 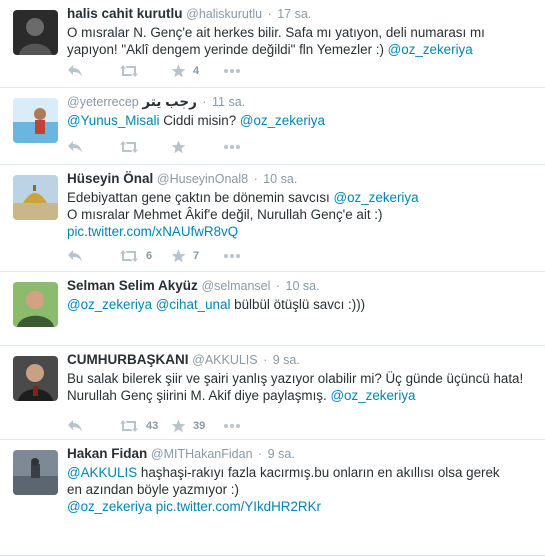 What do you see at coordinates (299, 231) in the screenshot?
I see `tweet-text-line: pic.twitter.com/xNAUfwR8vQ` at bounding box center [299, 231].